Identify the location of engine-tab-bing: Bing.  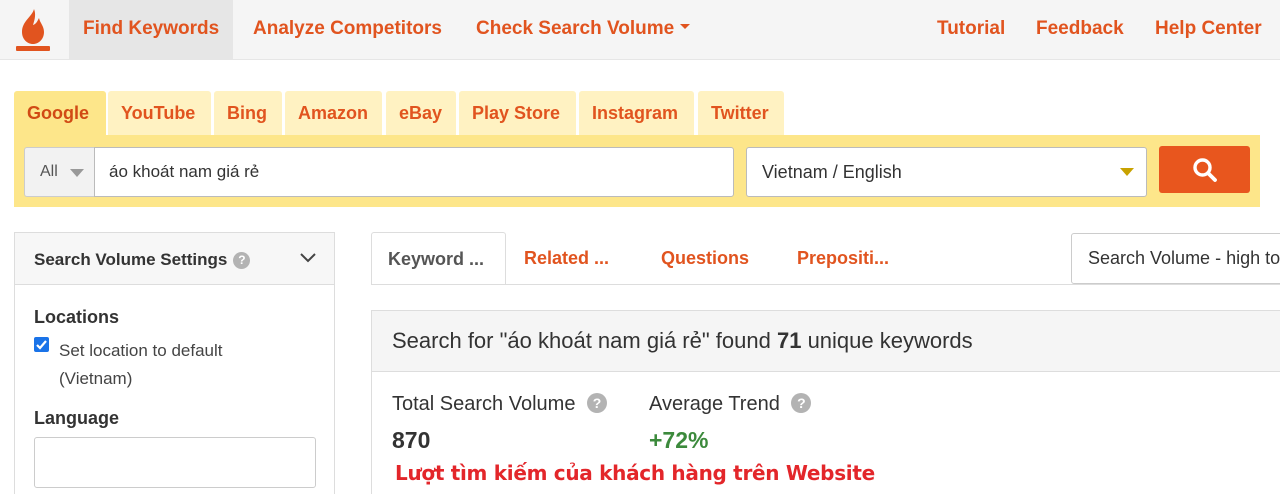
(248, 113).